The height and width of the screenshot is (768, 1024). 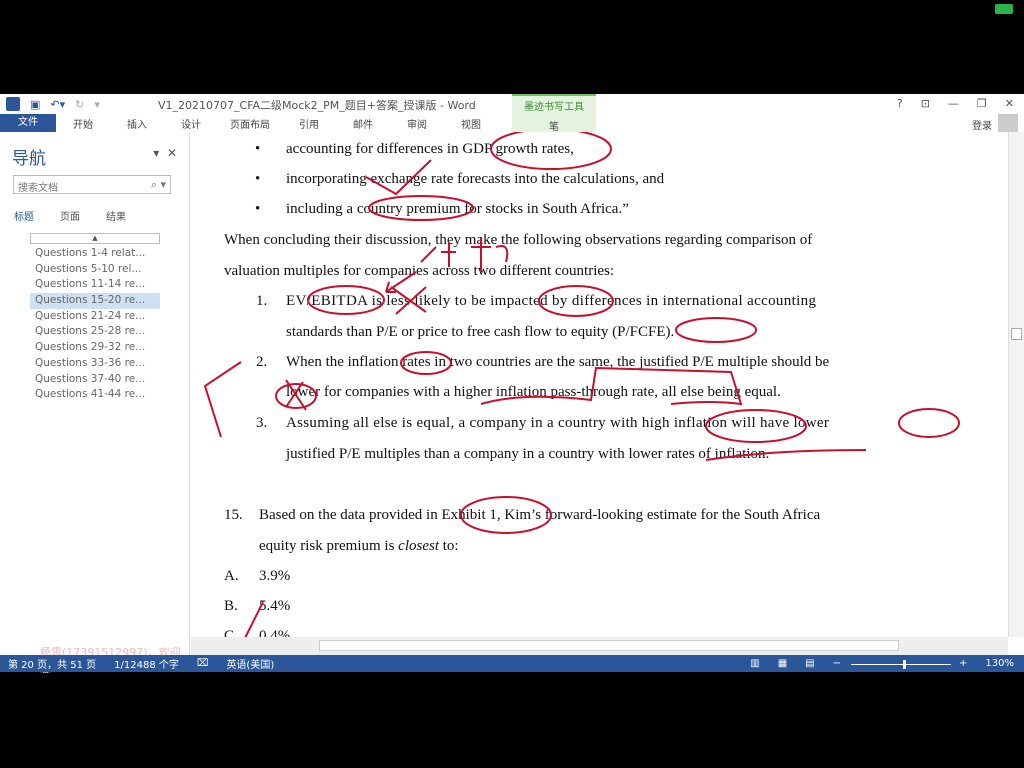 I want to click on word-count: 1/12488 个字, so click(x=146, y=663).